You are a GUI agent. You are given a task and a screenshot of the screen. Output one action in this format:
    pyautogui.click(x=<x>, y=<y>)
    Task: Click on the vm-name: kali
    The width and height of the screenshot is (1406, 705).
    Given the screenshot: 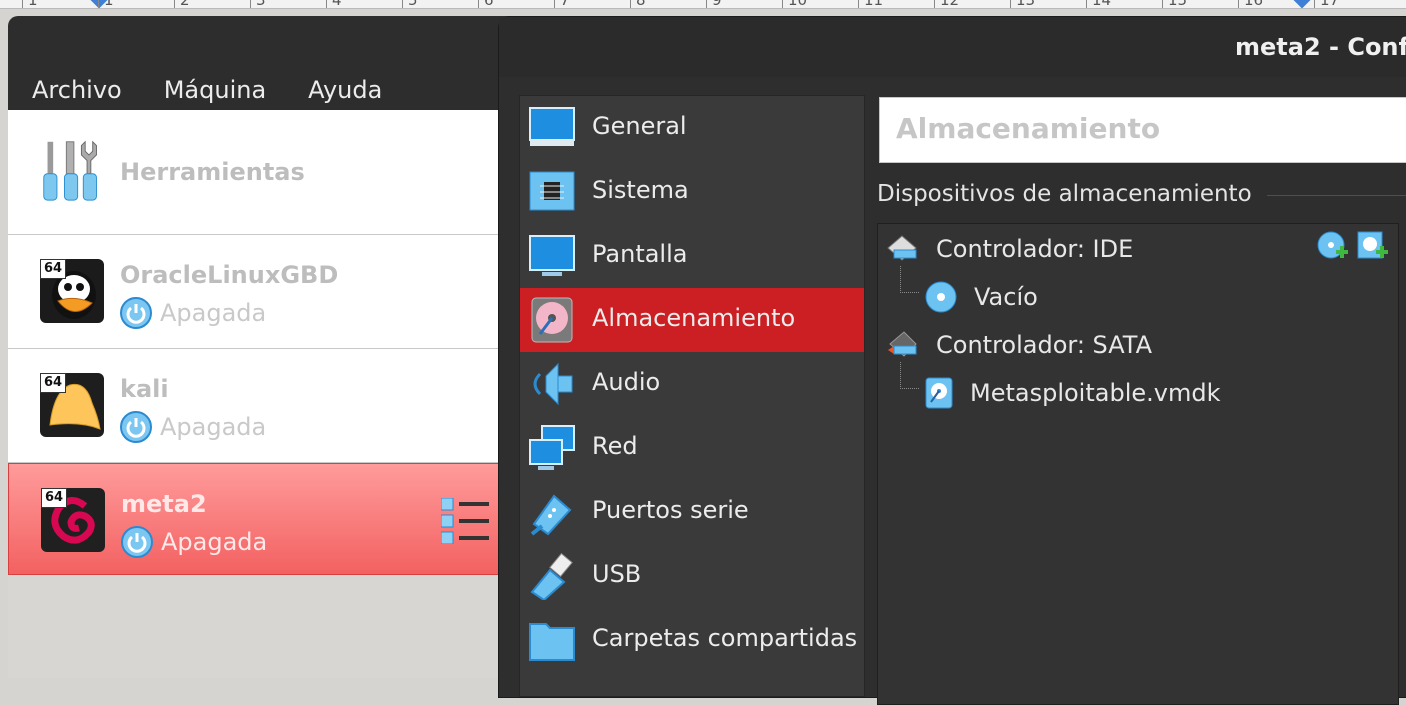 What is the action you would take?
    pyautogui.click(x=144, y=389)
    